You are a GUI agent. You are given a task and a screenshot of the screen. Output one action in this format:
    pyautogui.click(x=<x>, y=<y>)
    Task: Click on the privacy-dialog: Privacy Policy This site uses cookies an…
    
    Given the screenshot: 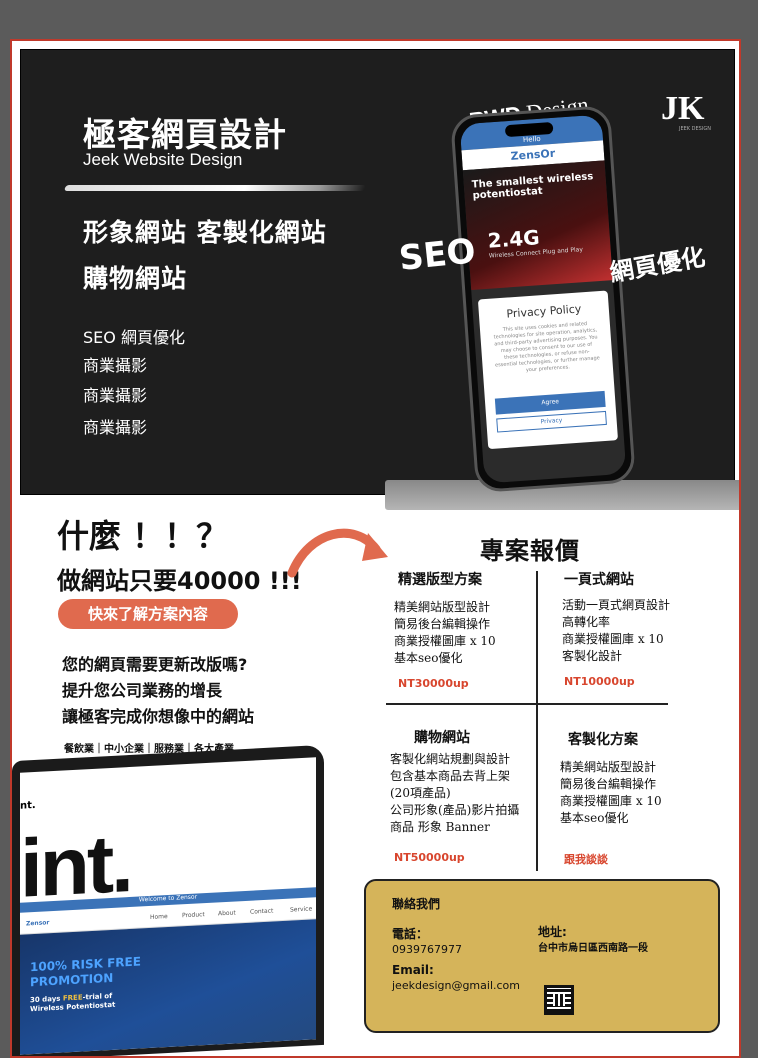 What is the action you would take?
    pyautogui.click(x=548, y=370)
    